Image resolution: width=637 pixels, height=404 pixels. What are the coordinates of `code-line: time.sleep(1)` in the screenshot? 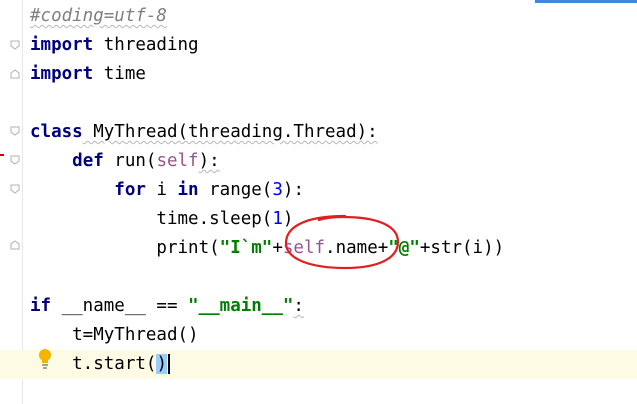 It's located at (161, 219).